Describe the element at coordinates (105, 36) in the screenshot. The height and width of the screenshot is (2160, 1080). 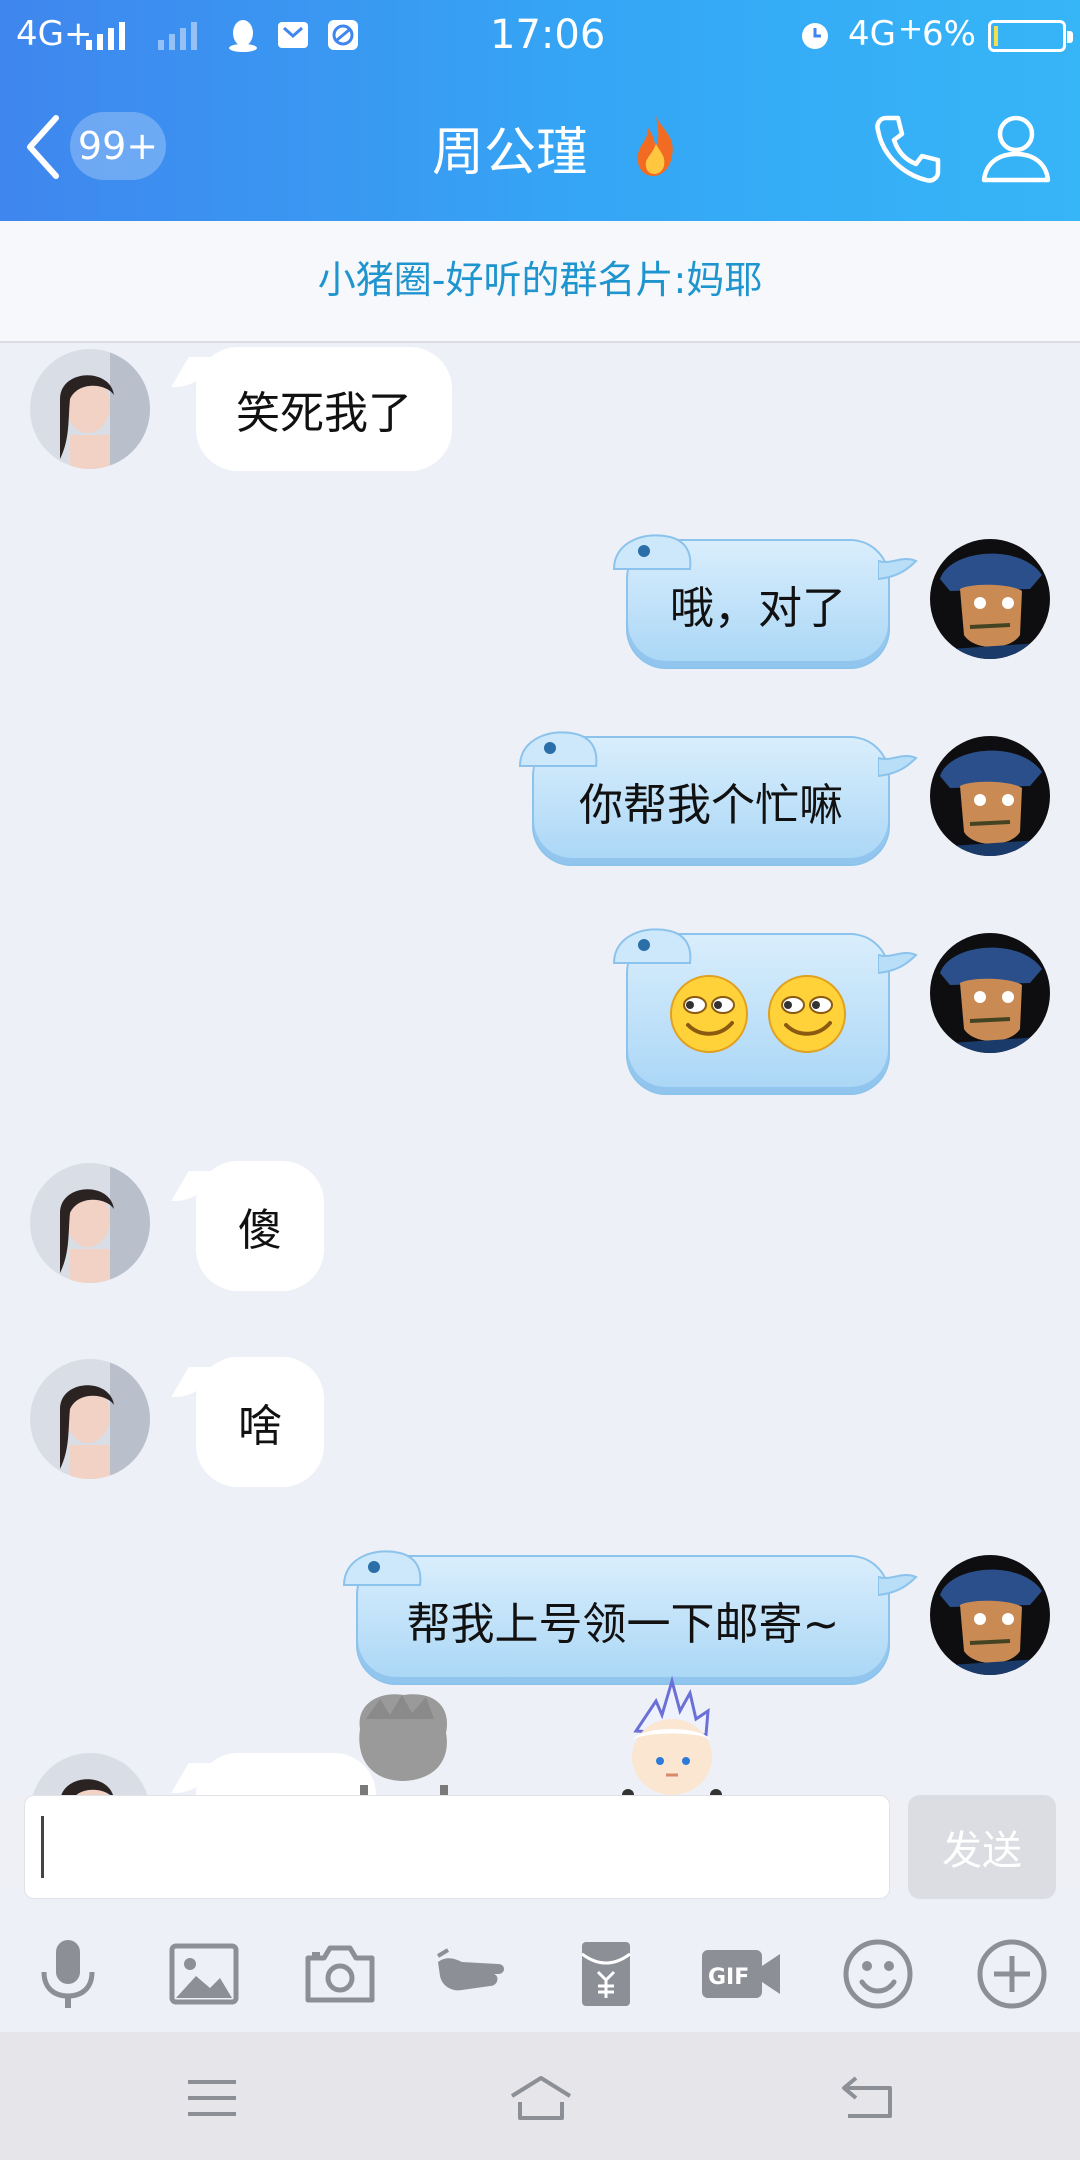
I see `signal-icon` at that location.